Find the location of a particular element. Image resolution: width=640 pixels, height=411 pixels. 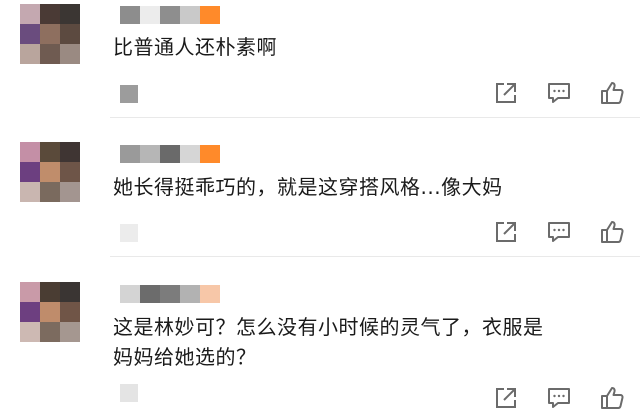

comment-text: 这是林妙可？怎么没有小时候的灵气了，衣服是 妈妈给她选的？ is located at coordinates (328, 342).